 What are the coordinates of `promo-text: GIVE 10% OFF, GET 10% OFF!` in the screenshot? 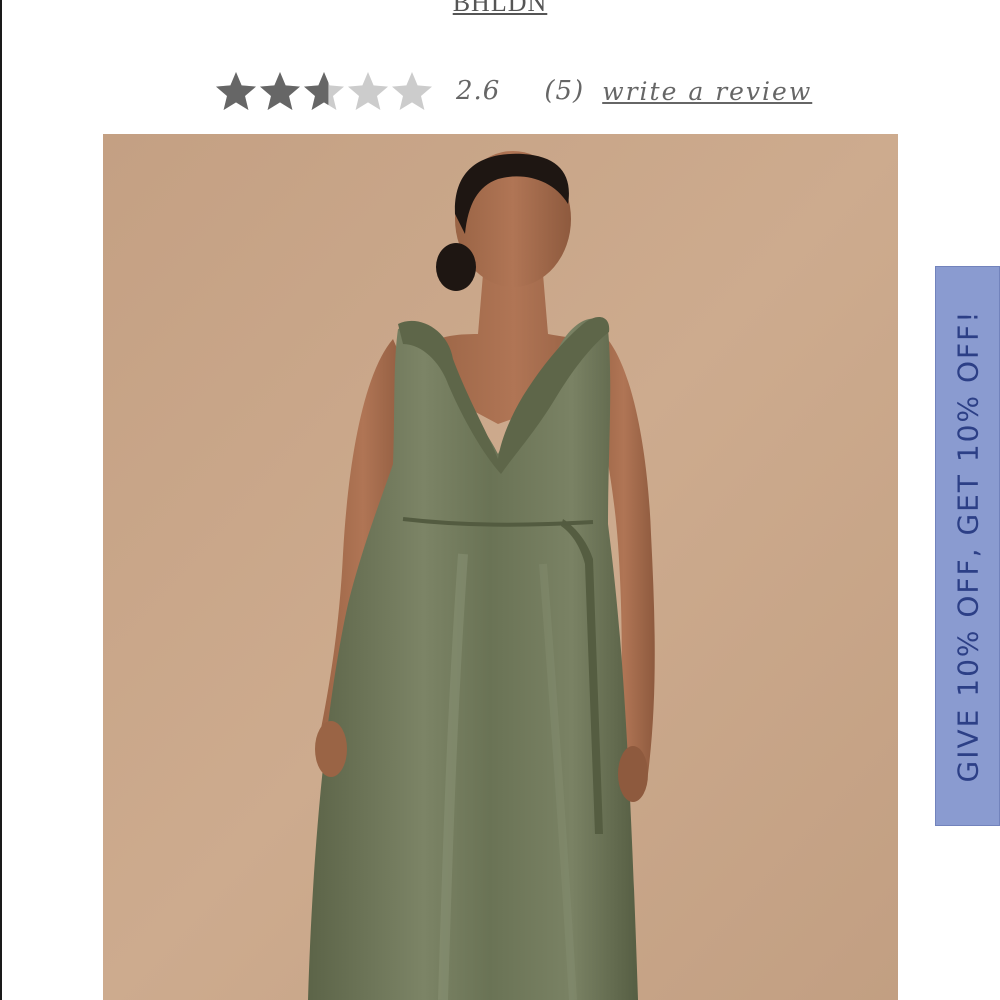 It's located at (967, 546).